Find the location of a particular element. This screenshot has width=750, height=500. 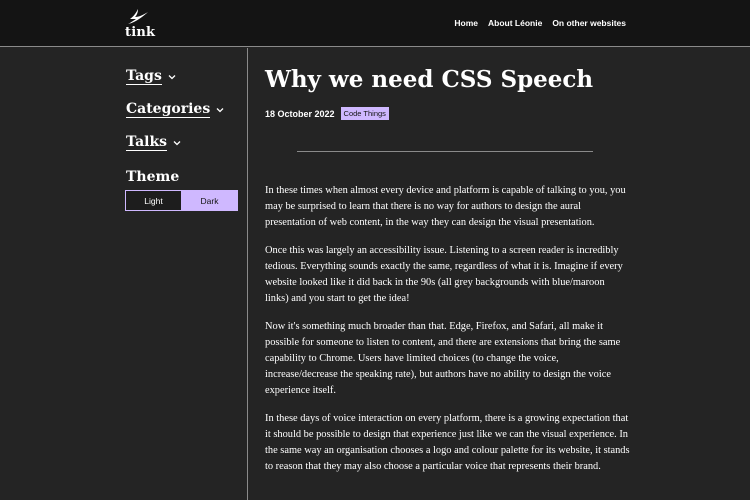

category-tag-link: Code Things is located at coordinates (364, 113).